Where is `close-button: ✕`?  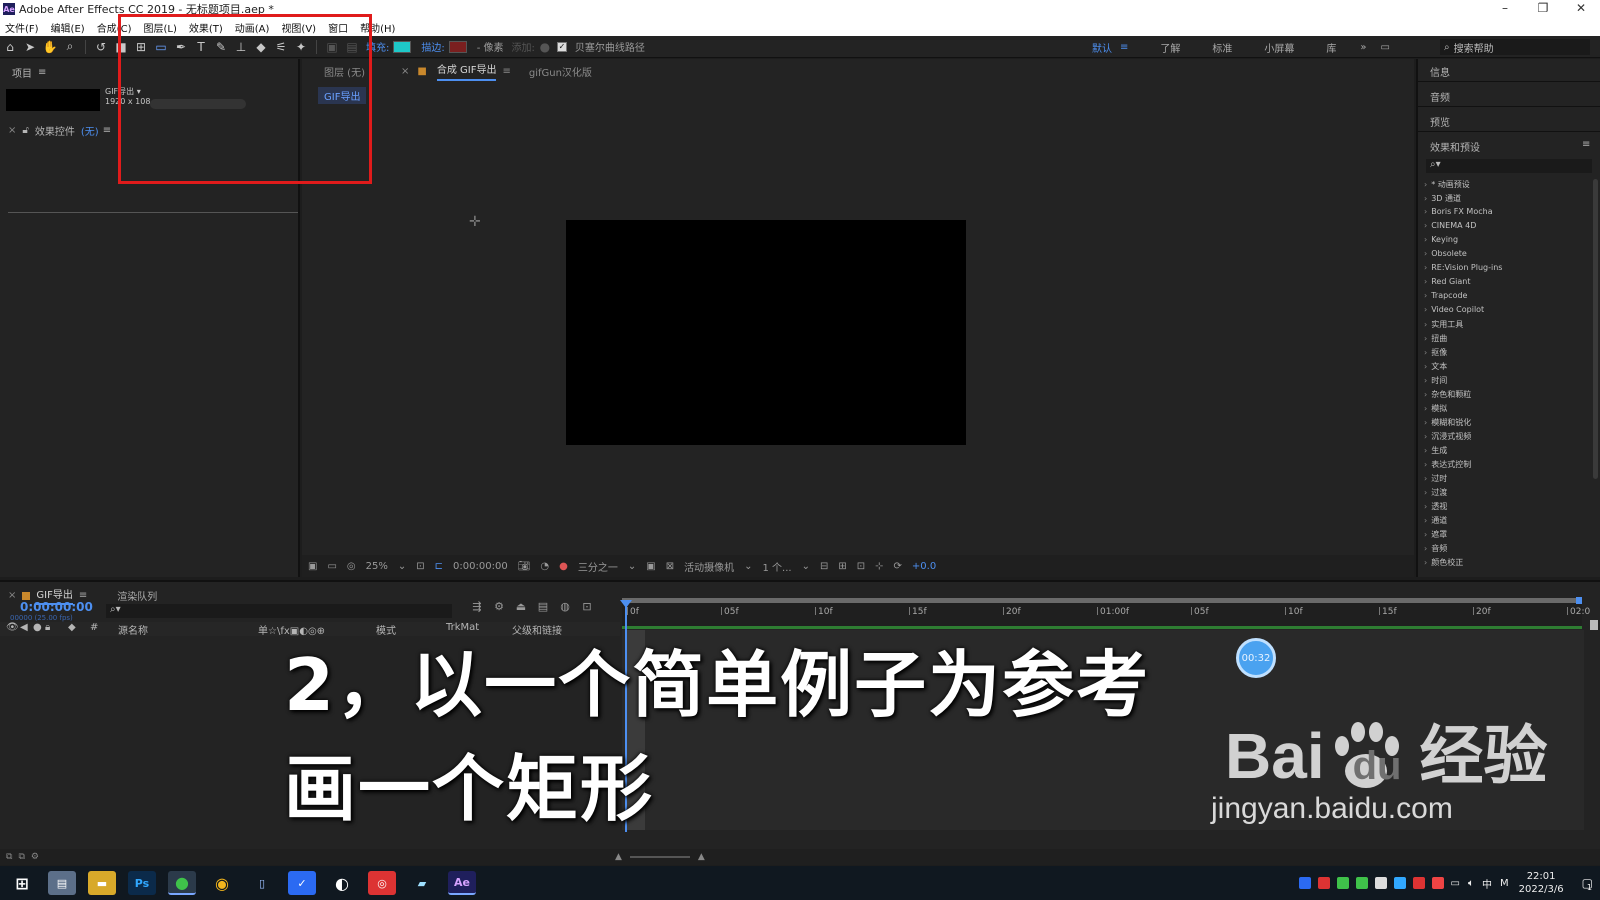
close-button: ✕ is located at coordinates (1581, 9).